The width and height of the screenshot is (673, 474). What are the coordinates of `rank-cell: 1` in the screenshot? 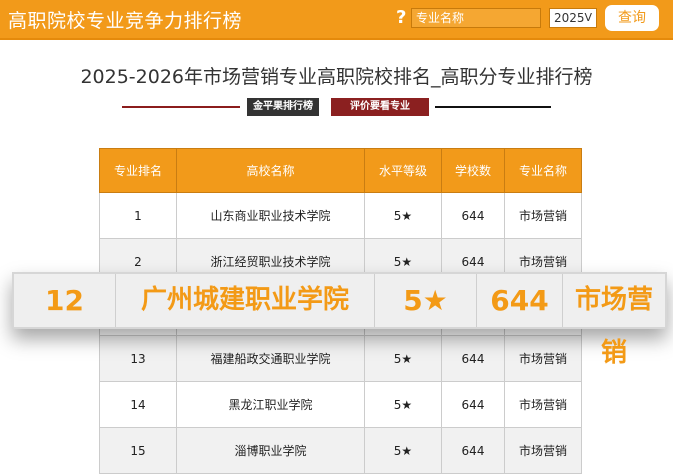 It's located at (138, 215).